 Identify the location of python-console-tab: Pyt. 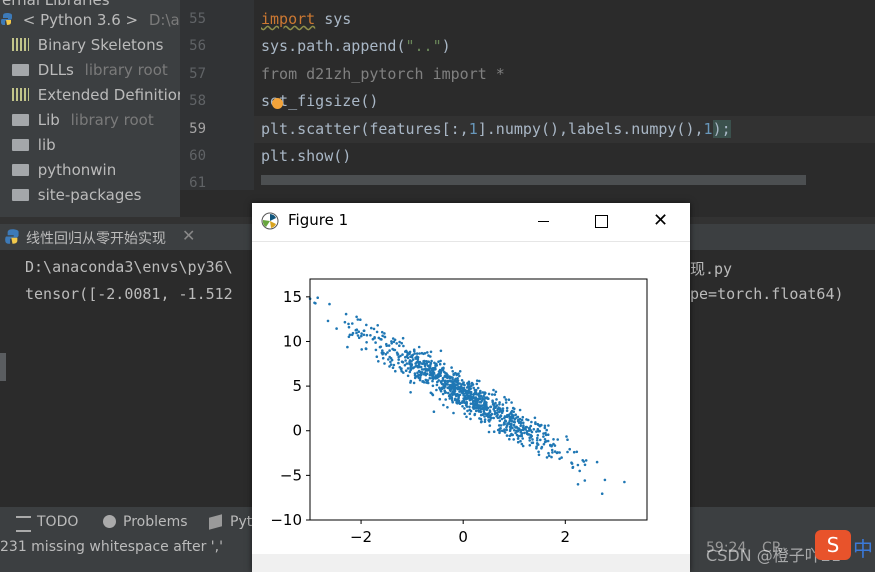
(241, 522).